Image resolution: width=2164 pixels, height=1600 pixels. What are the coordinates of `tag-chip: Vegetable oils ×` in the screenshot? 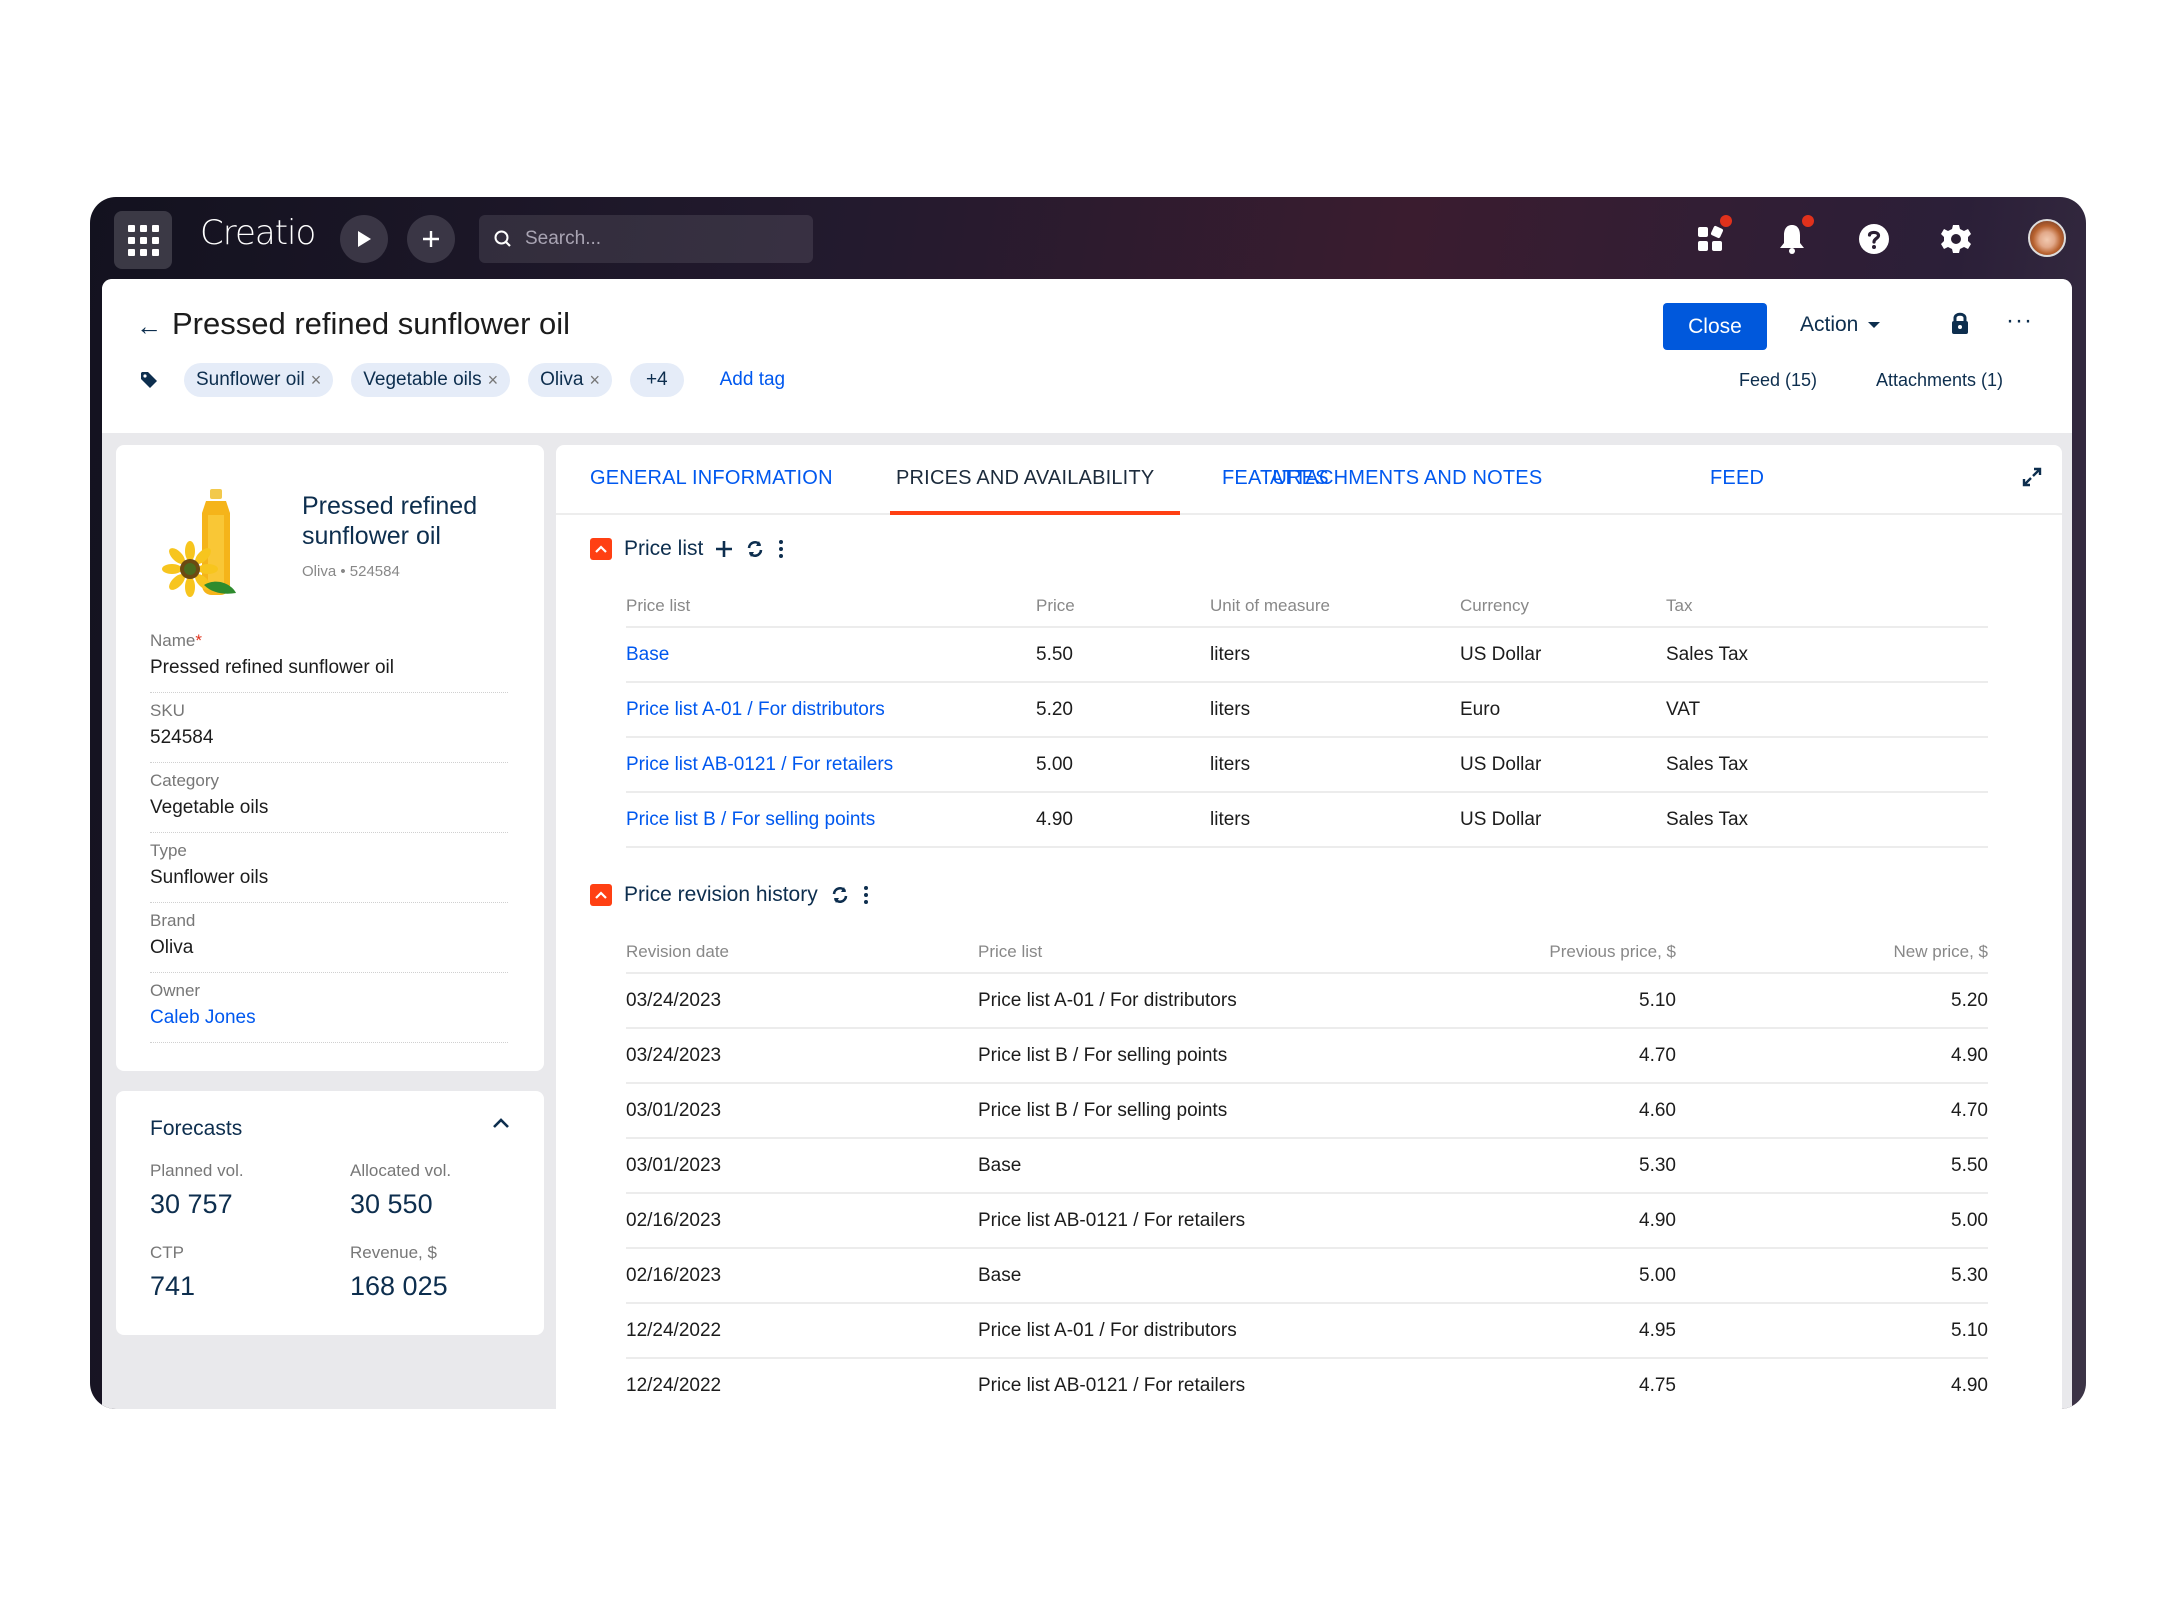 It's located at (431, 380).